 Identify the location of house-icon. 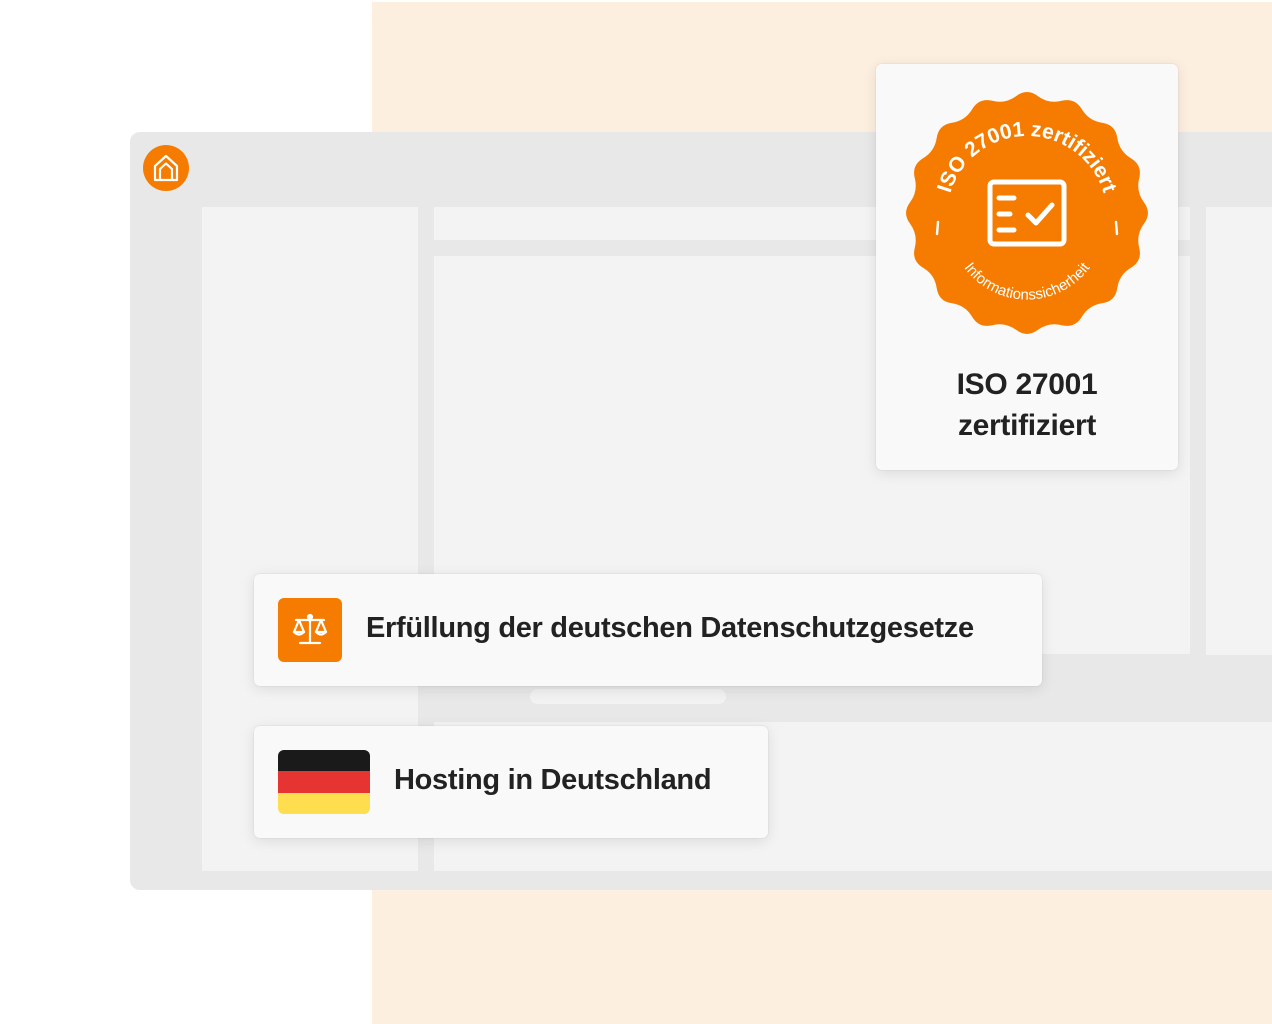
(166, 168).